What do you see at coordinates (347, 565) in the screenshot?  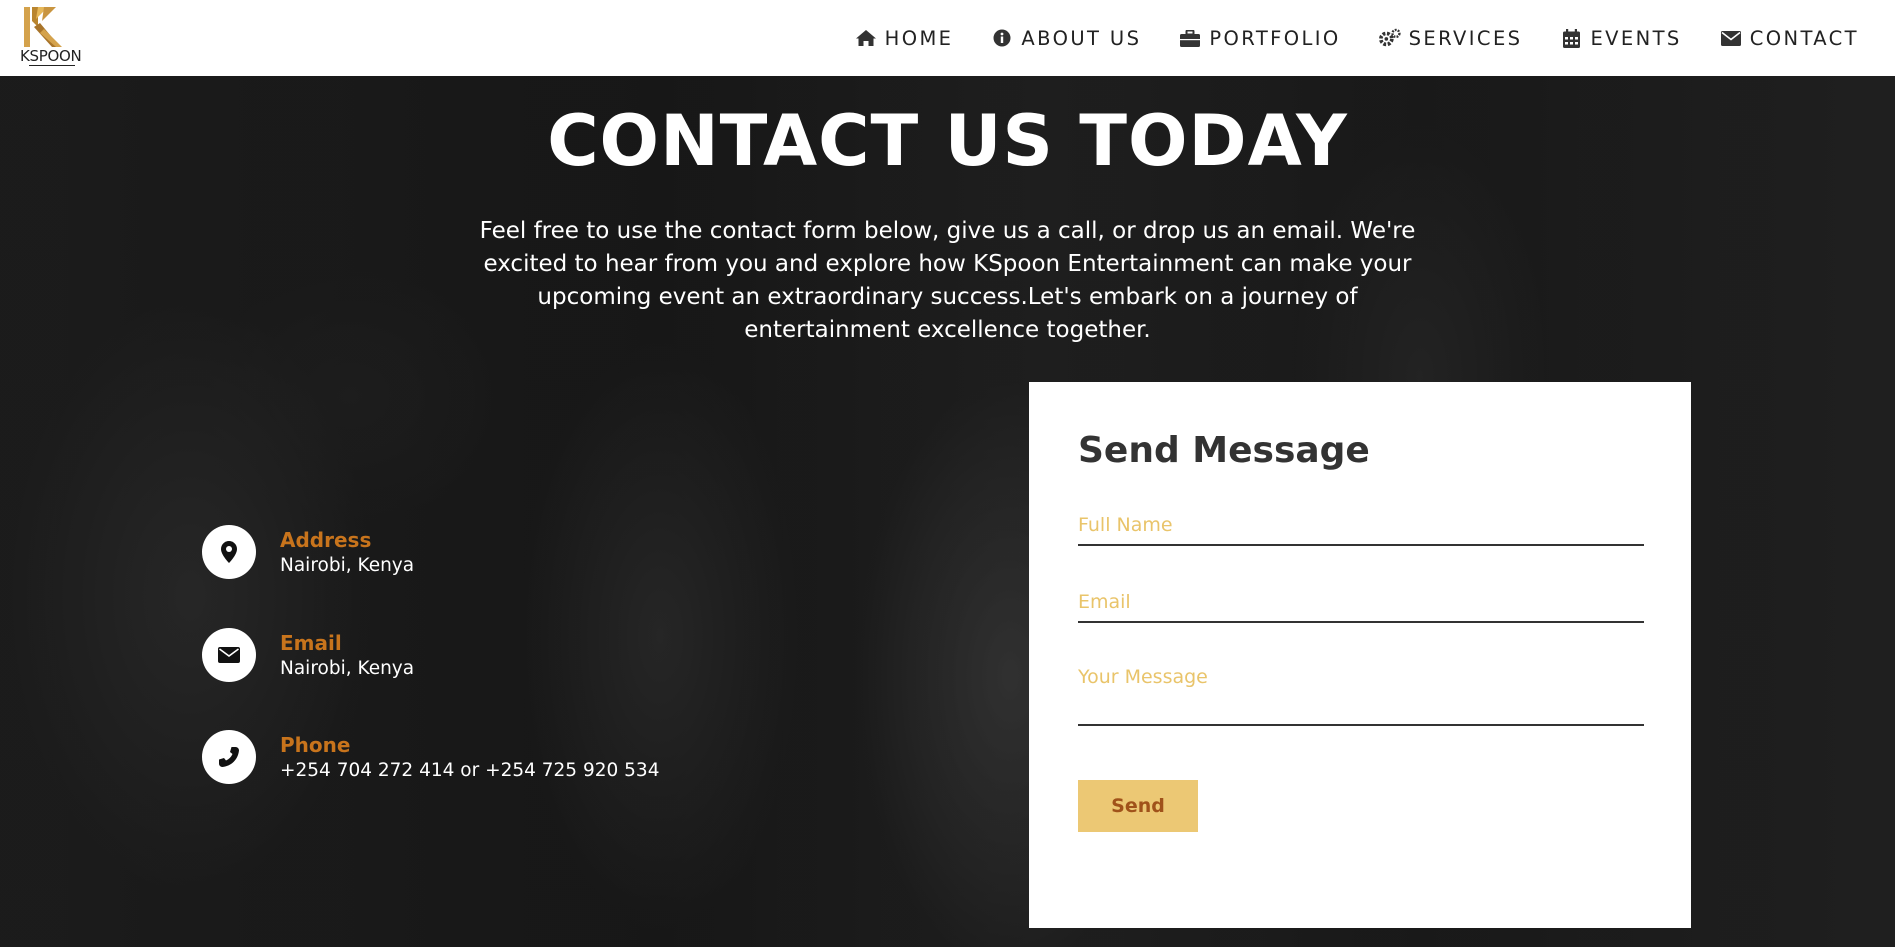 I see `address-value: Nairobi, Kenya` at bounding box center [347, 565].